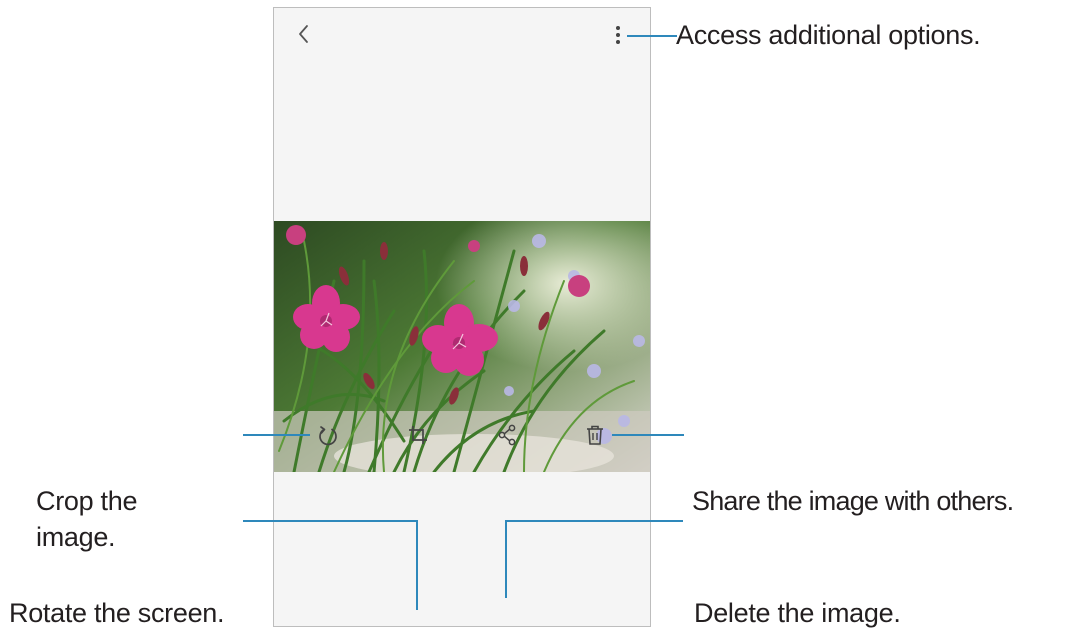 This screenshot has height=635, width=1081. What do you see at coordinates (304, 34) in the screenshot?
I see `back-icon` at bounding box center [304, 34].